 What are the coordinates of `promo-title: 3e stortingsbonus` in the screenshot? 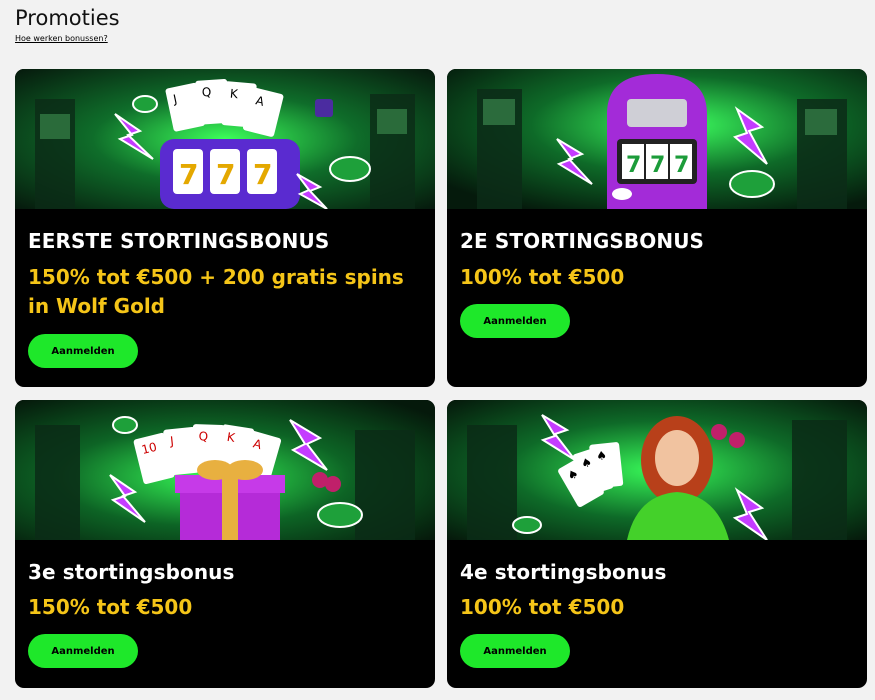 It's located at (131, 572).